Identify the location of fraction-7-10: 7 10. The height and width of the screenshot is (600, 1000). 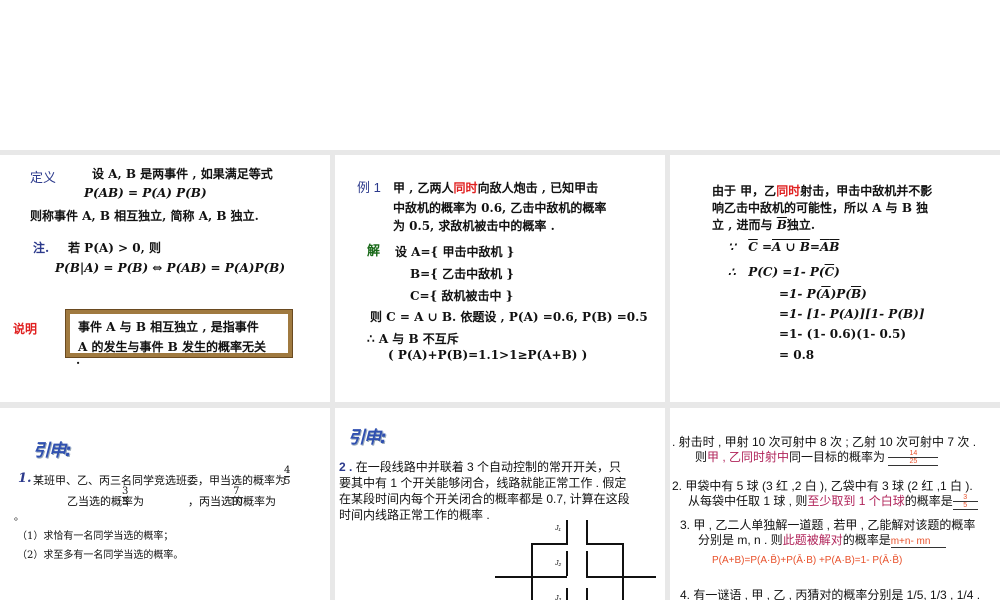
(236, 497).